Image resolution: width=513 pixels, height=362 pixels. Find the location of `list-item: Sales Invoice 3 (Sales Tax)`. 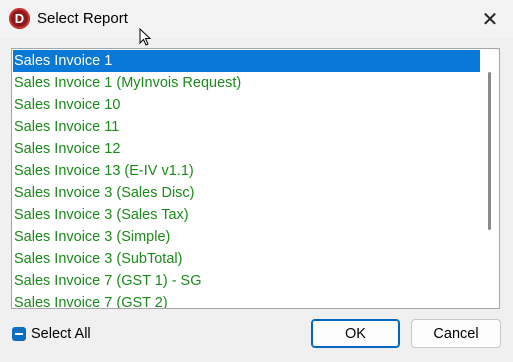

list-item: Sales Invoice 3 (Sales Tax) is located at coordinates (246, 215).